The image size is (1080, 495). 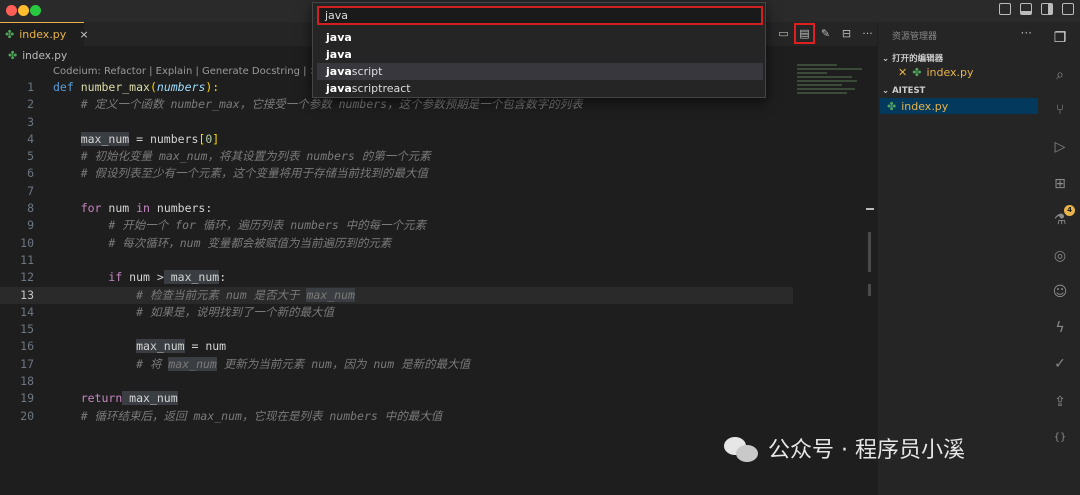 What do you see at coordinates (1060, 75) in the screenshot?
I see `search-icon: ⌕` at bounding box center [1060, 75].